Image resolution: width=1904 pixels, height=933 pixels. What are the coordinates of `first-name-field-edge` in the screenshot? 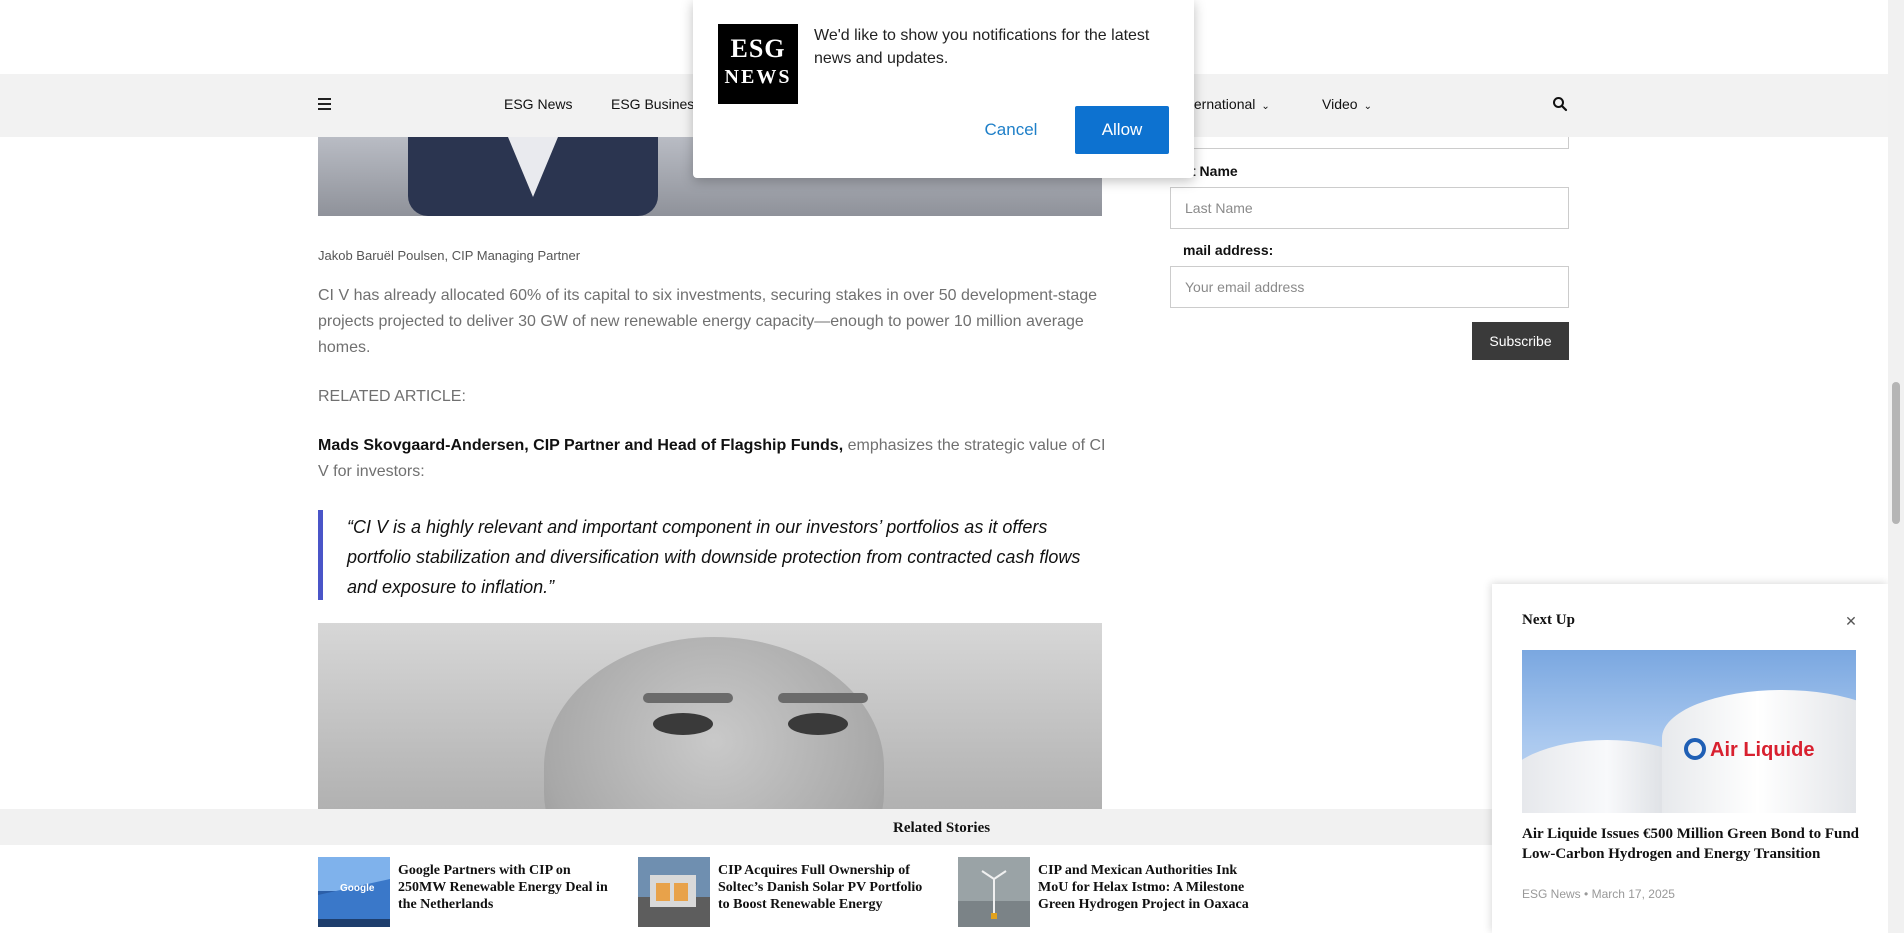 It's located at (1369, 143).